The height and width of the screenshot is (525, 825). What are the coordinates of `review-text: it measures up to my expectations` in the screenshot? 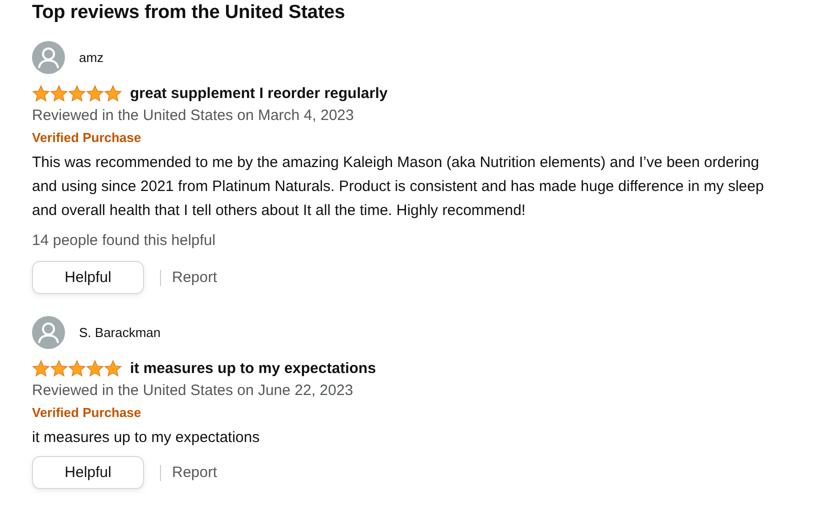 It's located at (146, 438).